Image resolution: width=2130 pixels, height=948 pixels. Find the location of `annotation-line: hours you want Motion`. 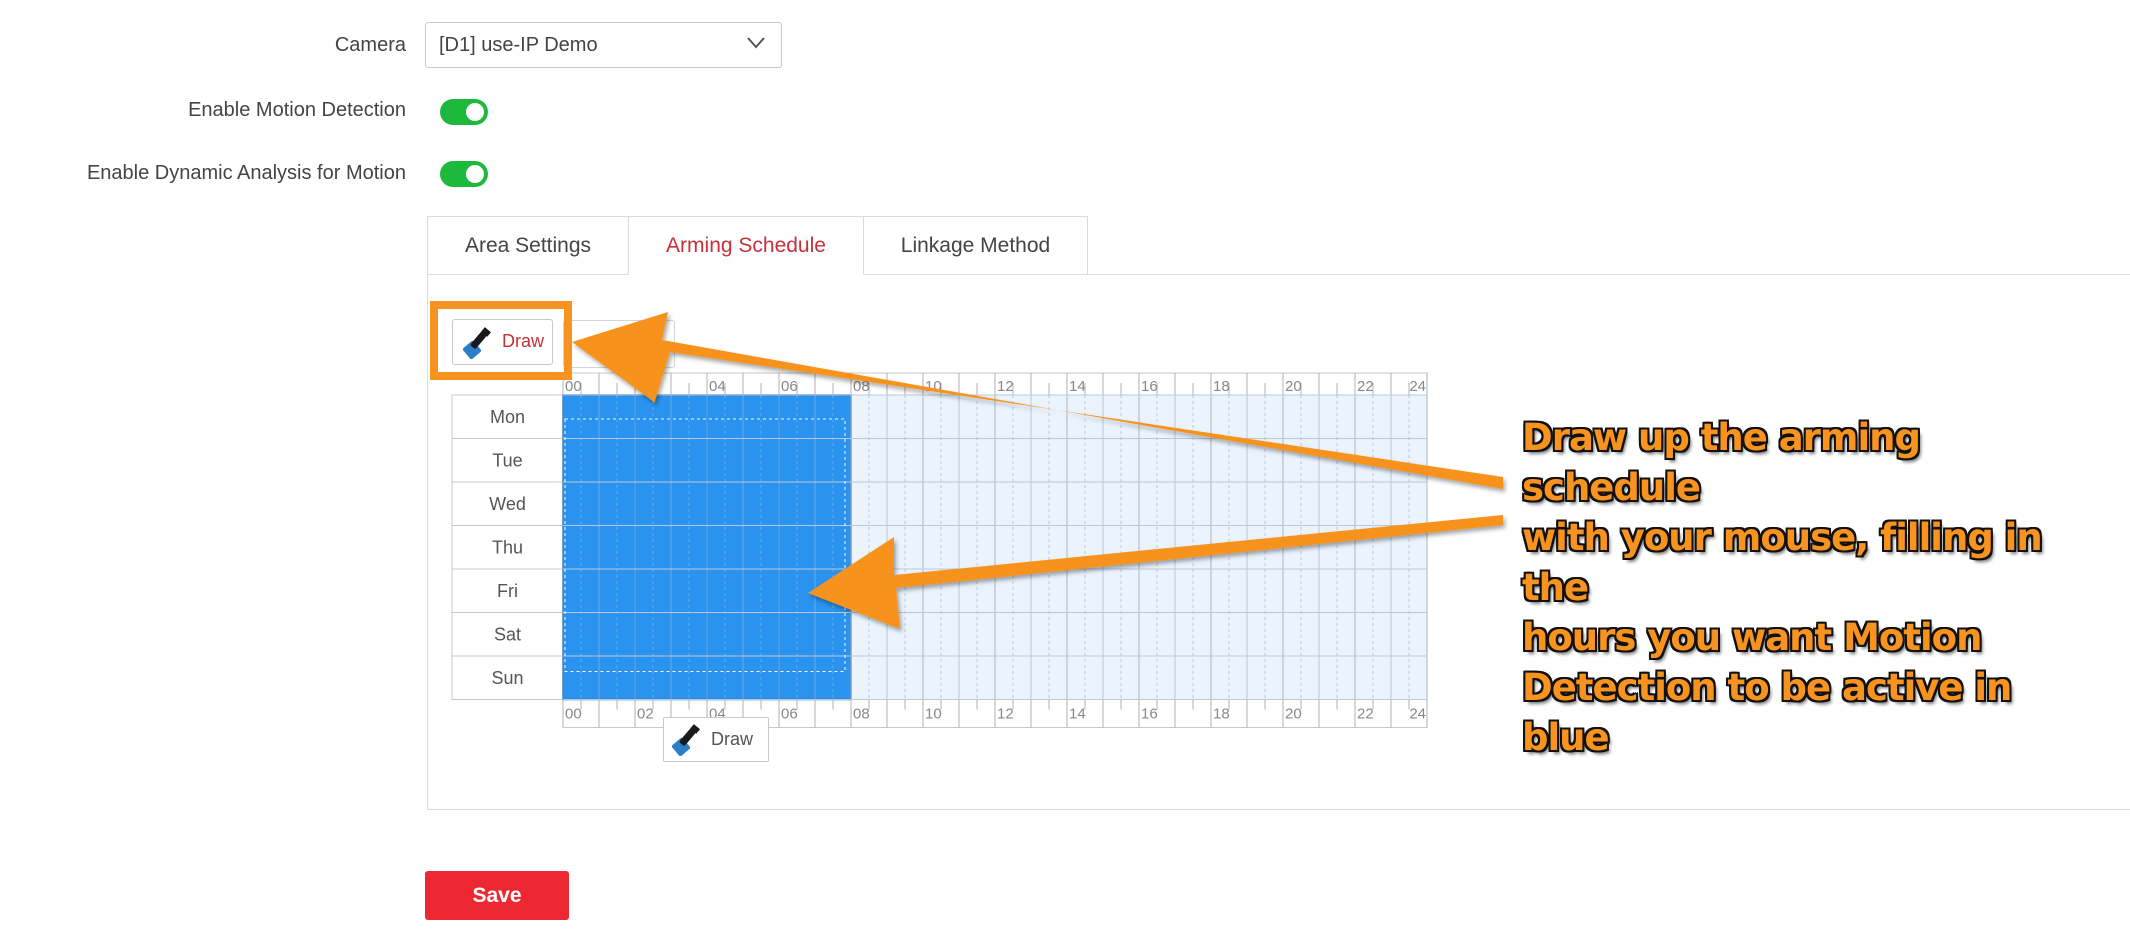

annotation-line: hours you want Motion is located at coordinates (1752, 637).